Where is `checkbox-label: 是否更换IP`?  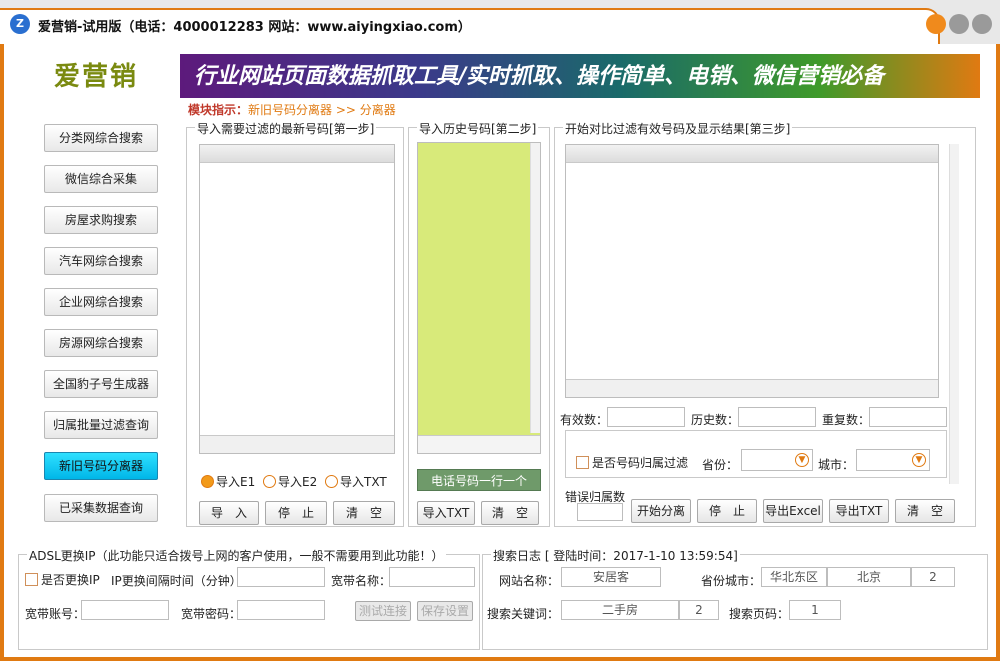 checkbox-label: 是否更换IP is located at coordinates (70, 580).